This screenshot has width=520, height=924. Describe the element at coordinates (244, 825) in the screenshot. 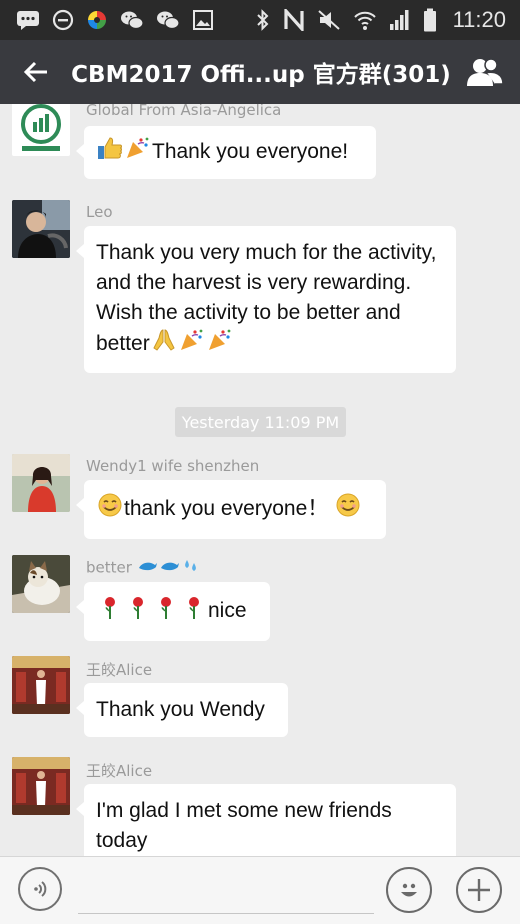

I see `message-text: I'm glad I met some new friends today` at that location.